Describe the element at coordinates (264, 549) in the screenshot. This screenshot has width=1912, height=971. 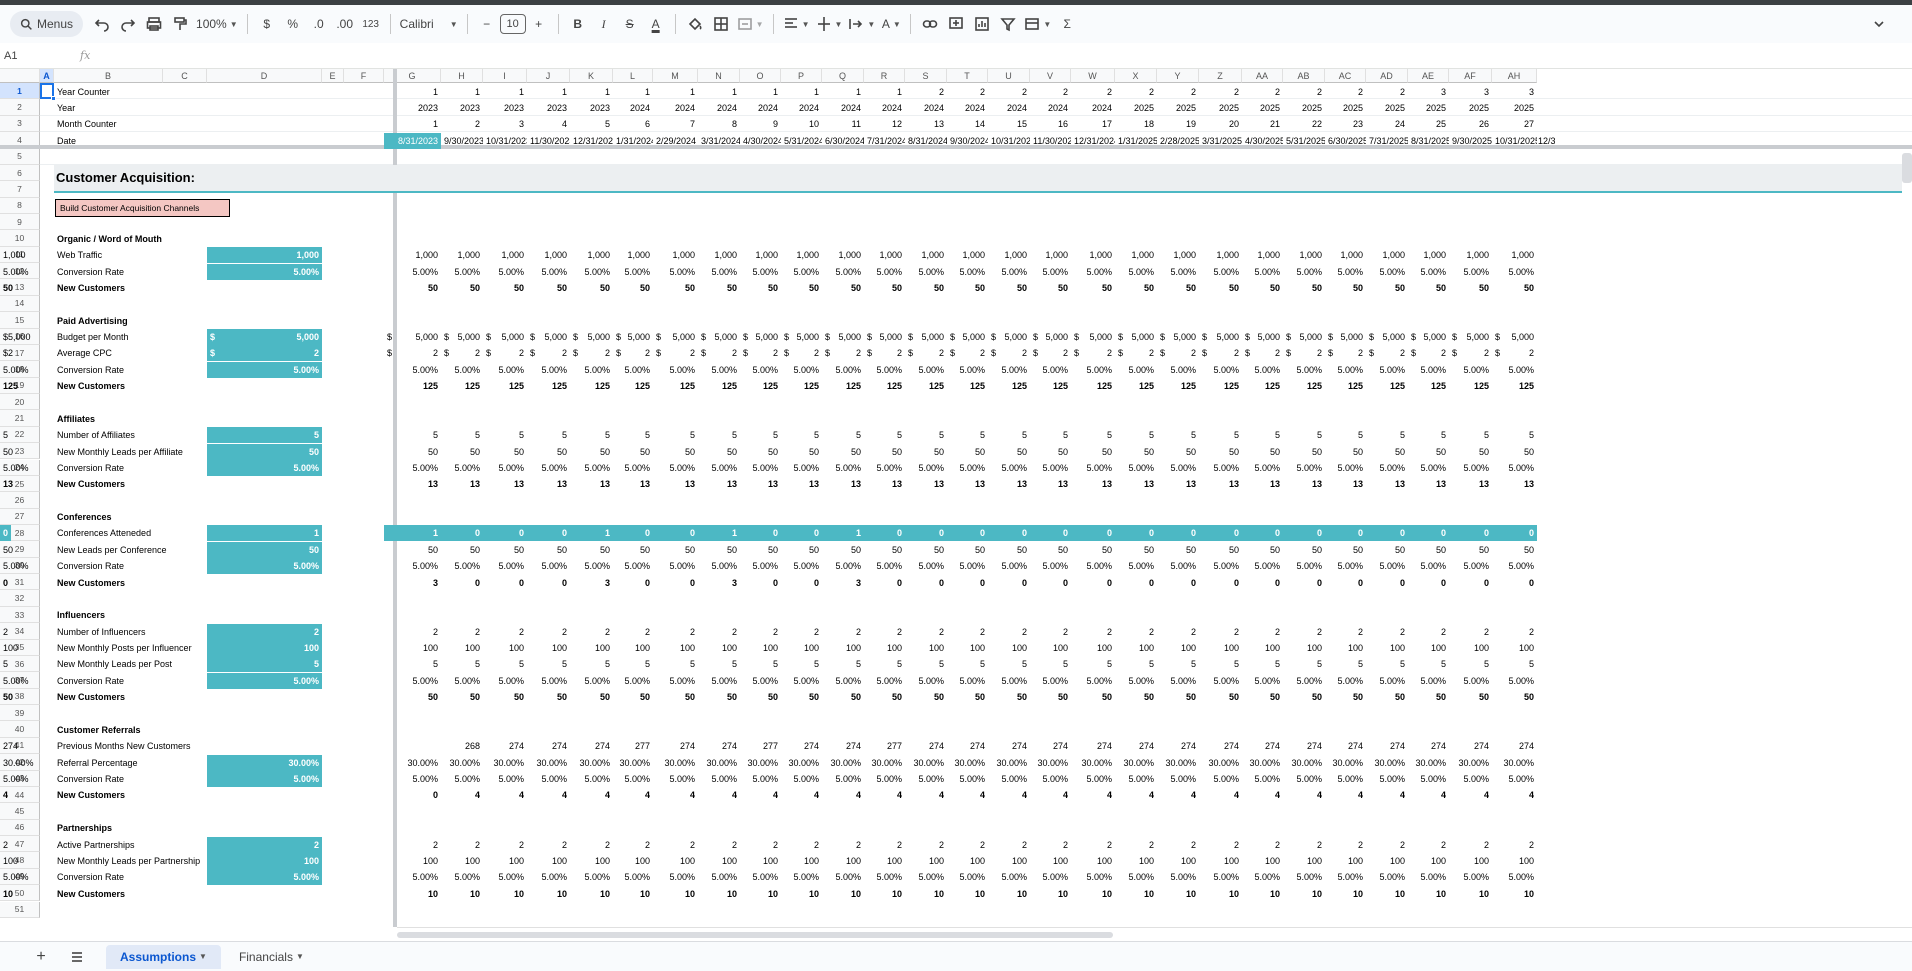
I see `assumption-input: 50` at that location.